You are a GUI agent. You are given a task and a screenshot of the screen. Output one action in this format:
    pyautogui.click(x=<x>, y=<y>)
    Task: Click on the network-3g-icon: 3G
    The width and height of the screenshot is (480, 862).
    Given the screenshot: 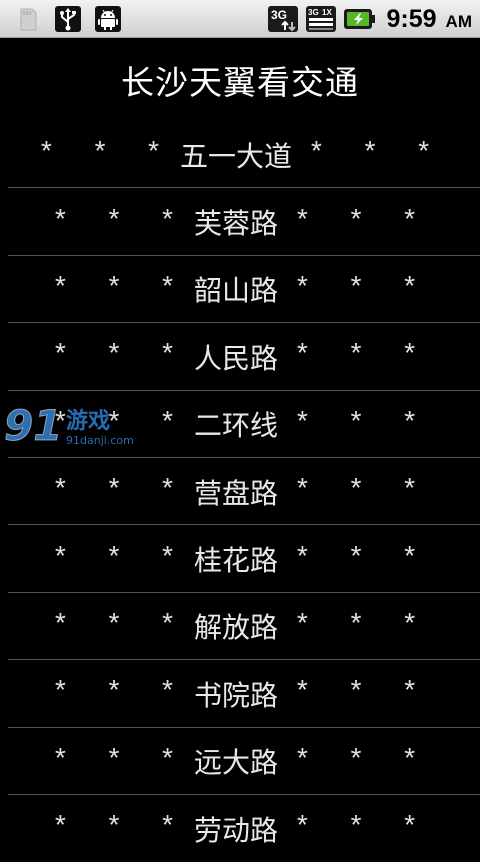 What is the action you would take?
    pyautogui.click(x=283, y=19)
    